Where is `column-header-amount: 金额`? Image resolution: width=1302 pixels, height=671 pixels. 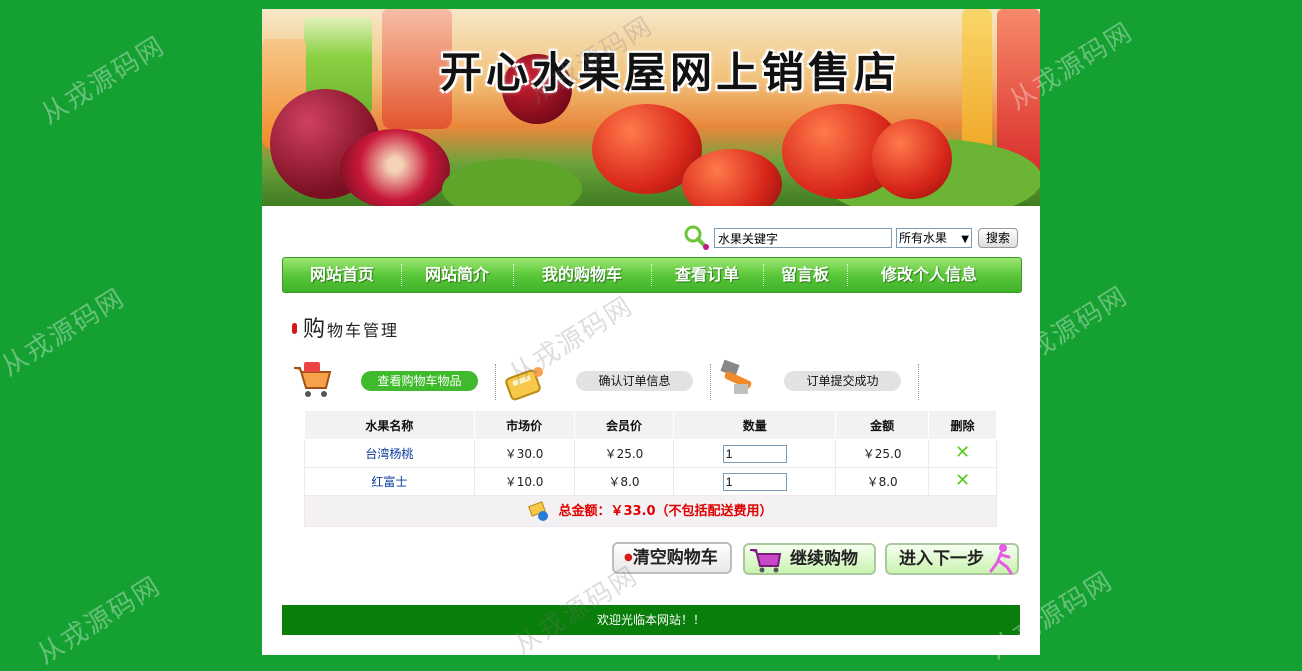 column-header-amount: 金额 is located at coordinates (882, 425).